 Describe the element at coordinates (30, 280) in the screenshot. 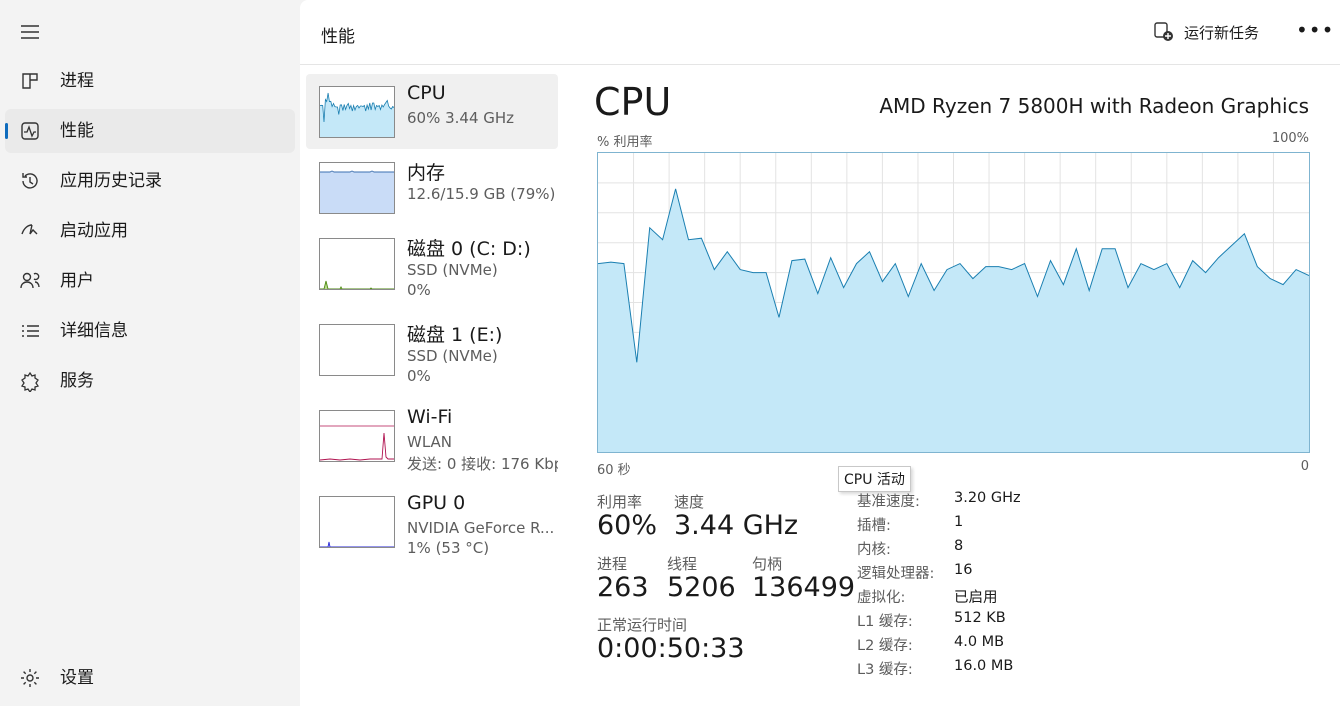

I see `users-icon` at that location.